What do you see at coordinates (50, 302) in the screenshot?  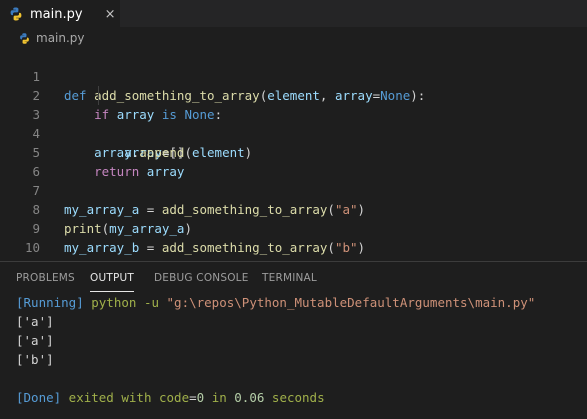 I see `running-tag: [Running]` at bounding box center [50, 302].